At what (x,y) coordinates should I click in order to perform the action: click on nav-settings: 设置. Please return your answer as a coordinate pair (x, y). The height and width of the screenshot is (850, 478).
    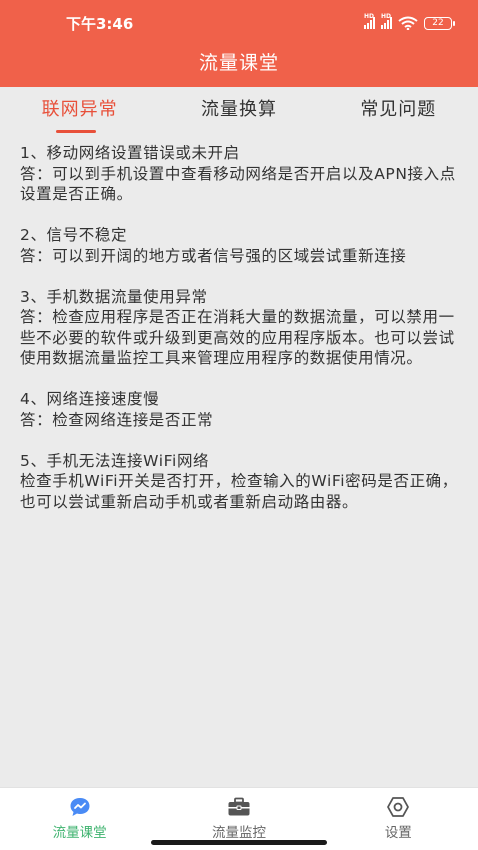
    Looking at the image, I should click on (398, 819).